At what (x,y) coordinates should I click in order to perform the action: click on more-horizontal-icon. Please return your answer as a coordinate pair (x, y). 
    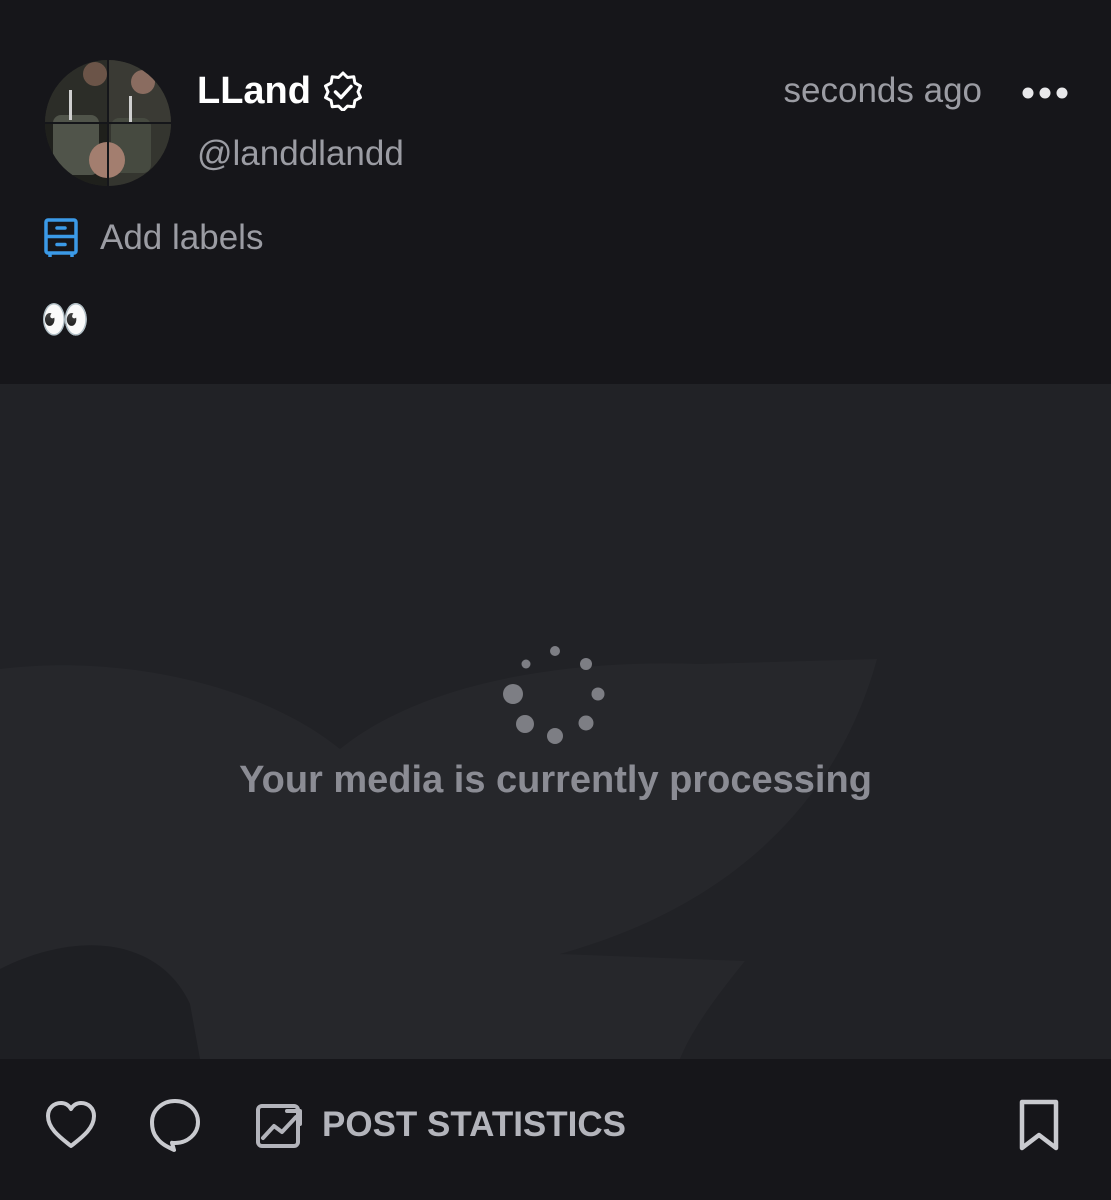
    Looking at the image, I should click on (1045, 93).